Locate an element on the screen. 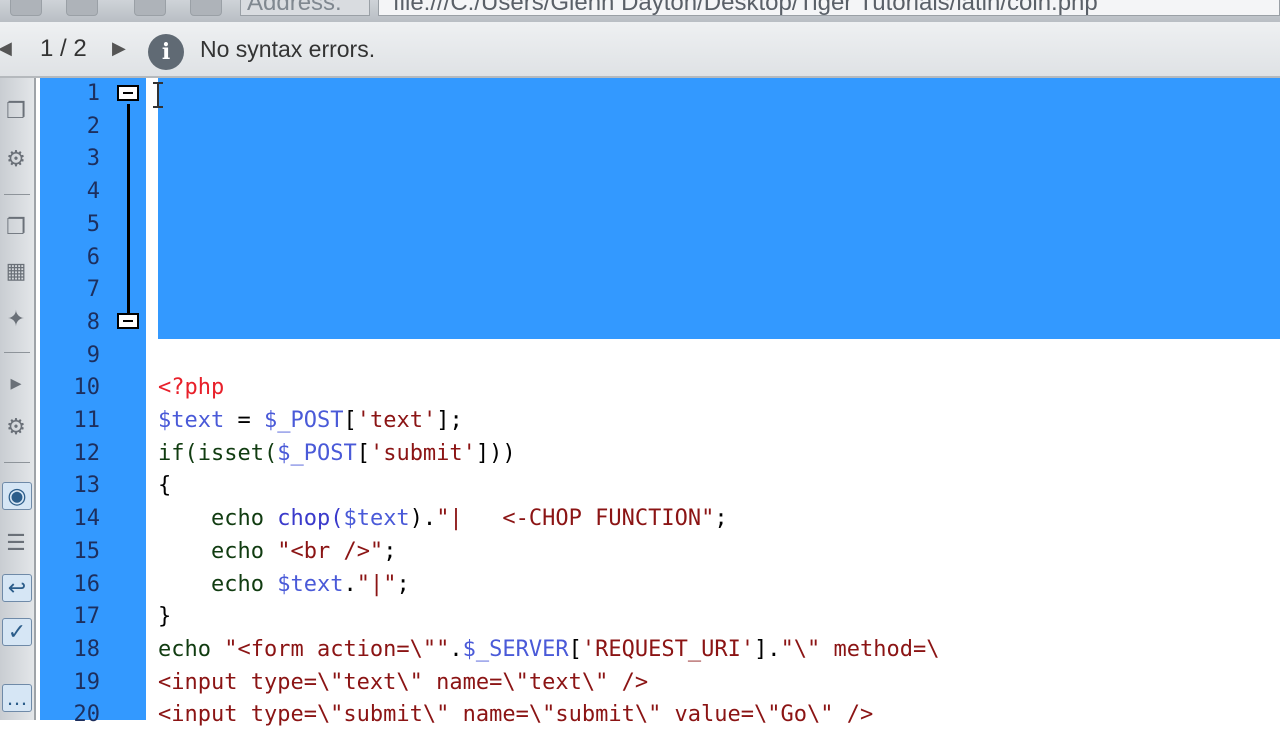  stop-button is located at coordinates (150, 8).